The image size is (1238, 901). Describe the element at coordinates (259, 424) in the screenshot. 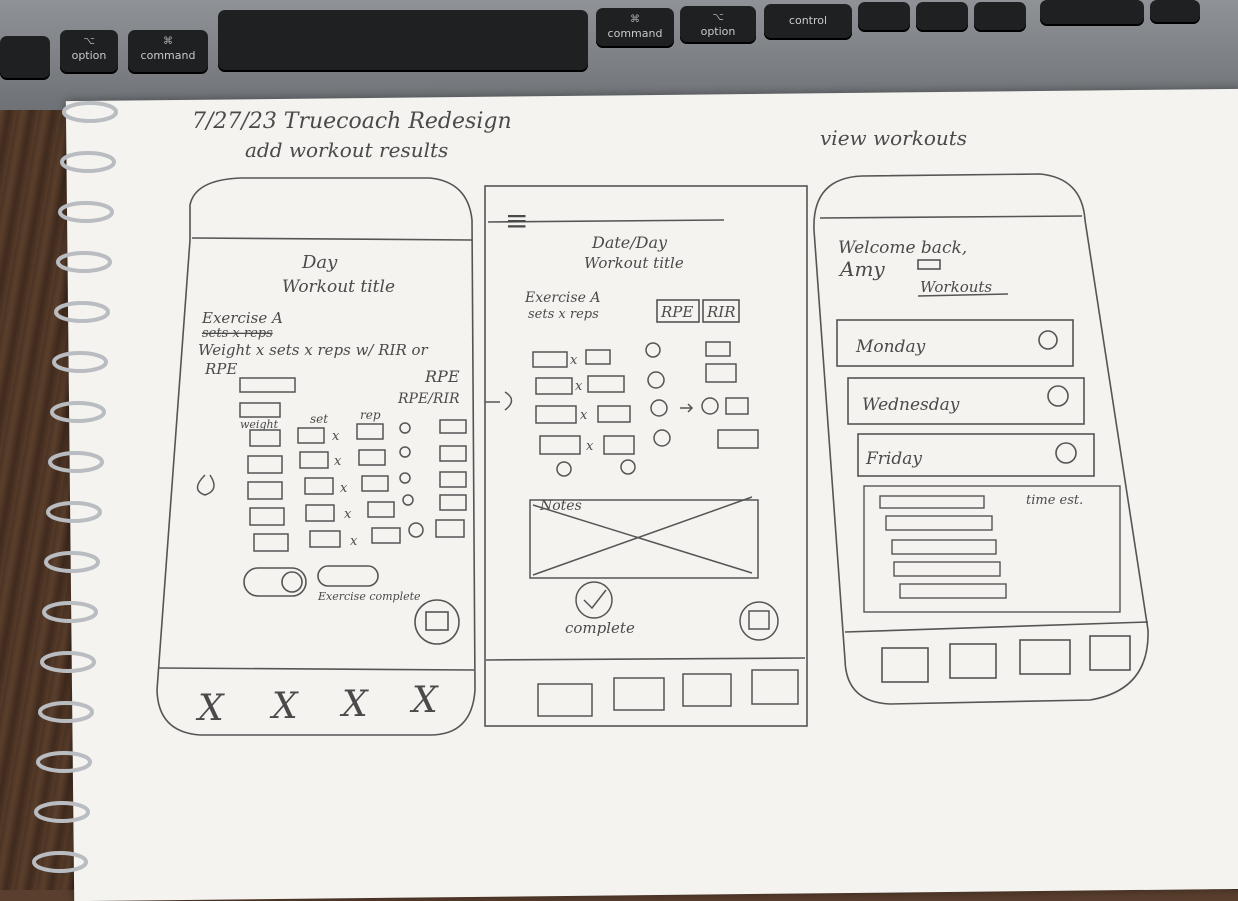

I see `s1-col-weight: weight` at that location.